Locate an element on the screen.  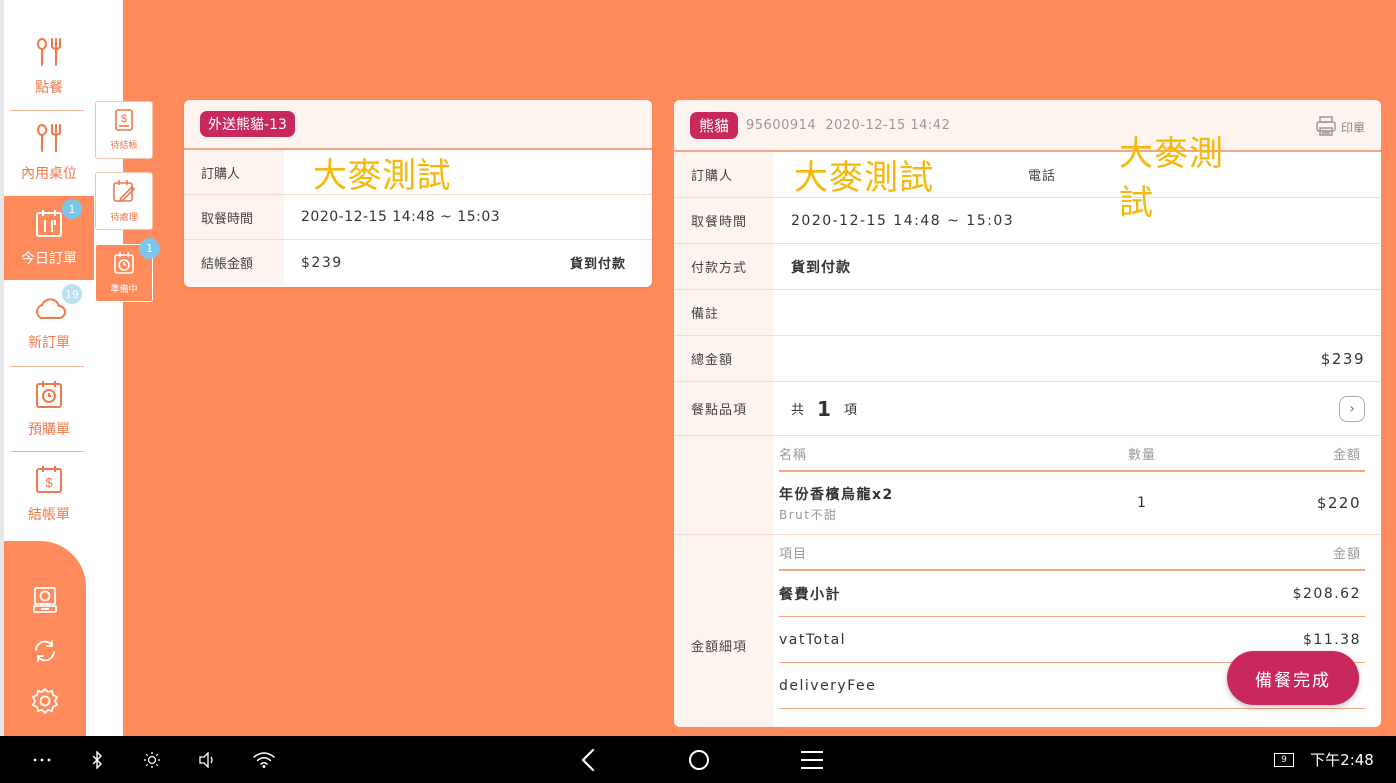
order-pickup-row: 取餐時間 2020-12-15 14:48 ~ 15:03 is located at coordinates (418, 217).